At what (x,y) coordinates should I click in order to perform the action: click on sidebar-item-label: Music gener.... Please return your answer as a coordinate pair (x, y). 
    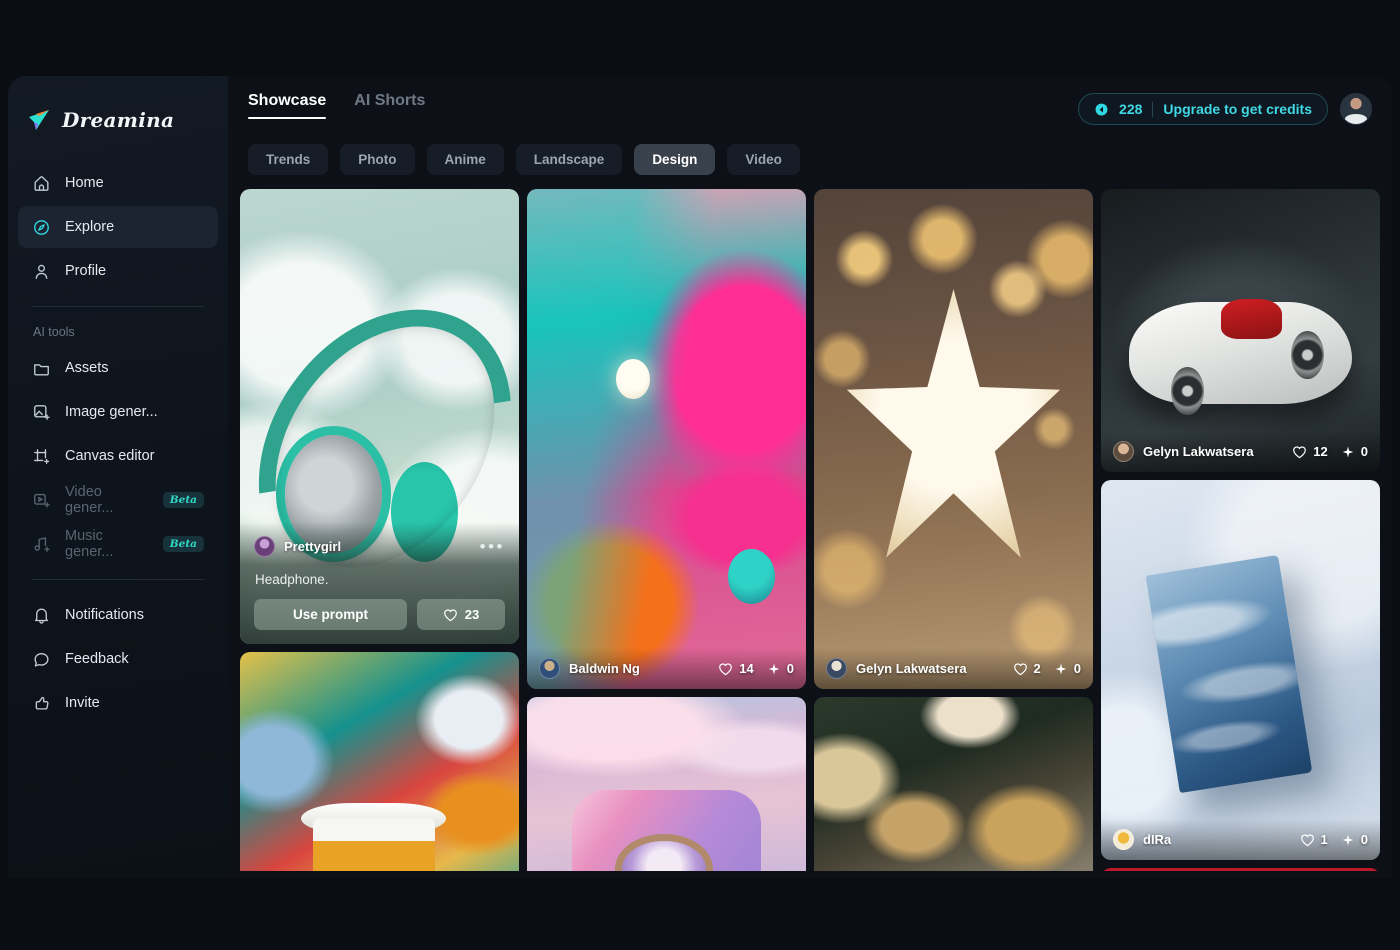
    Looking at the image, I should click on (89, 544).